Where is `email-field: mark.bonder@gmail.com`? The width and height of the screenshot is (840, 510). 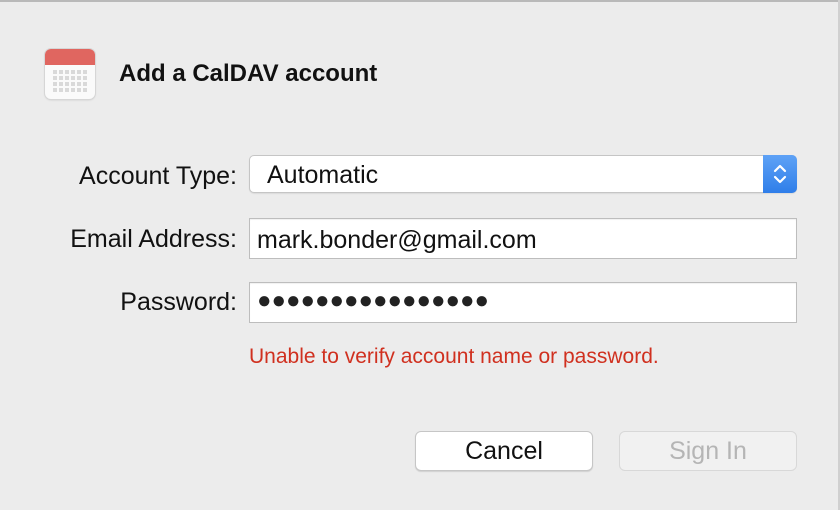
email-field: mark.bonder@gmail.com is located at coordinates (523, 238).